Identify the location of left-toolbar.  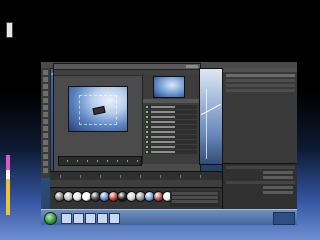
(46, 123).